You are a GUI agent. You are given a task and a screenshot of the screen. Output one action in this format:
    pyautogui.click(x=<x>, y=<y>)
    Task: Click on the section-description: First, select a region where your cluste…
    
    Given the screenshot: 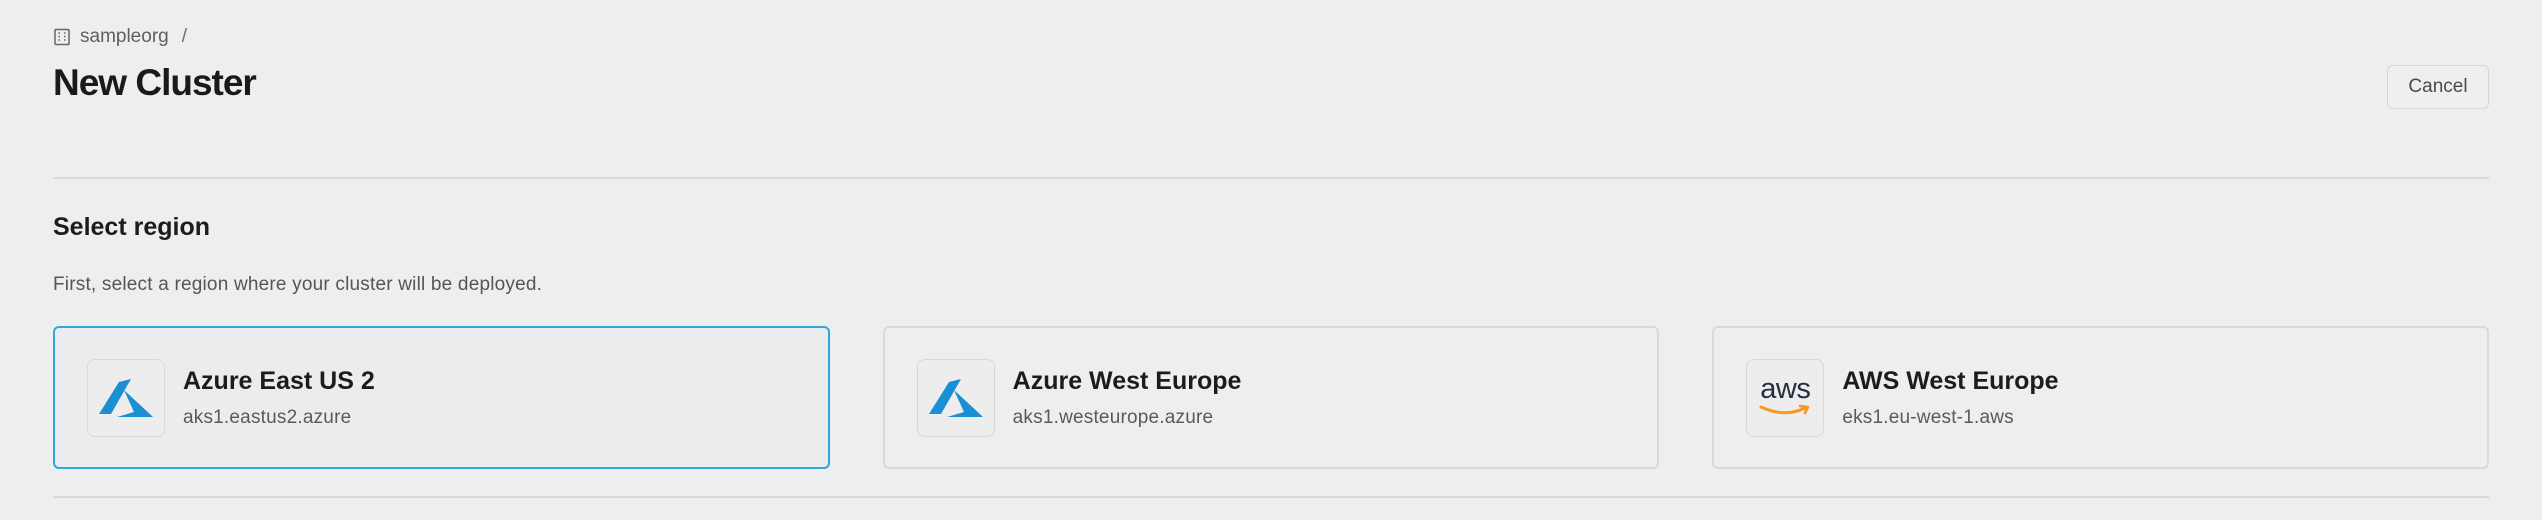 What is the action you would take?
    pyautogui.click(x=298, y=284)
    